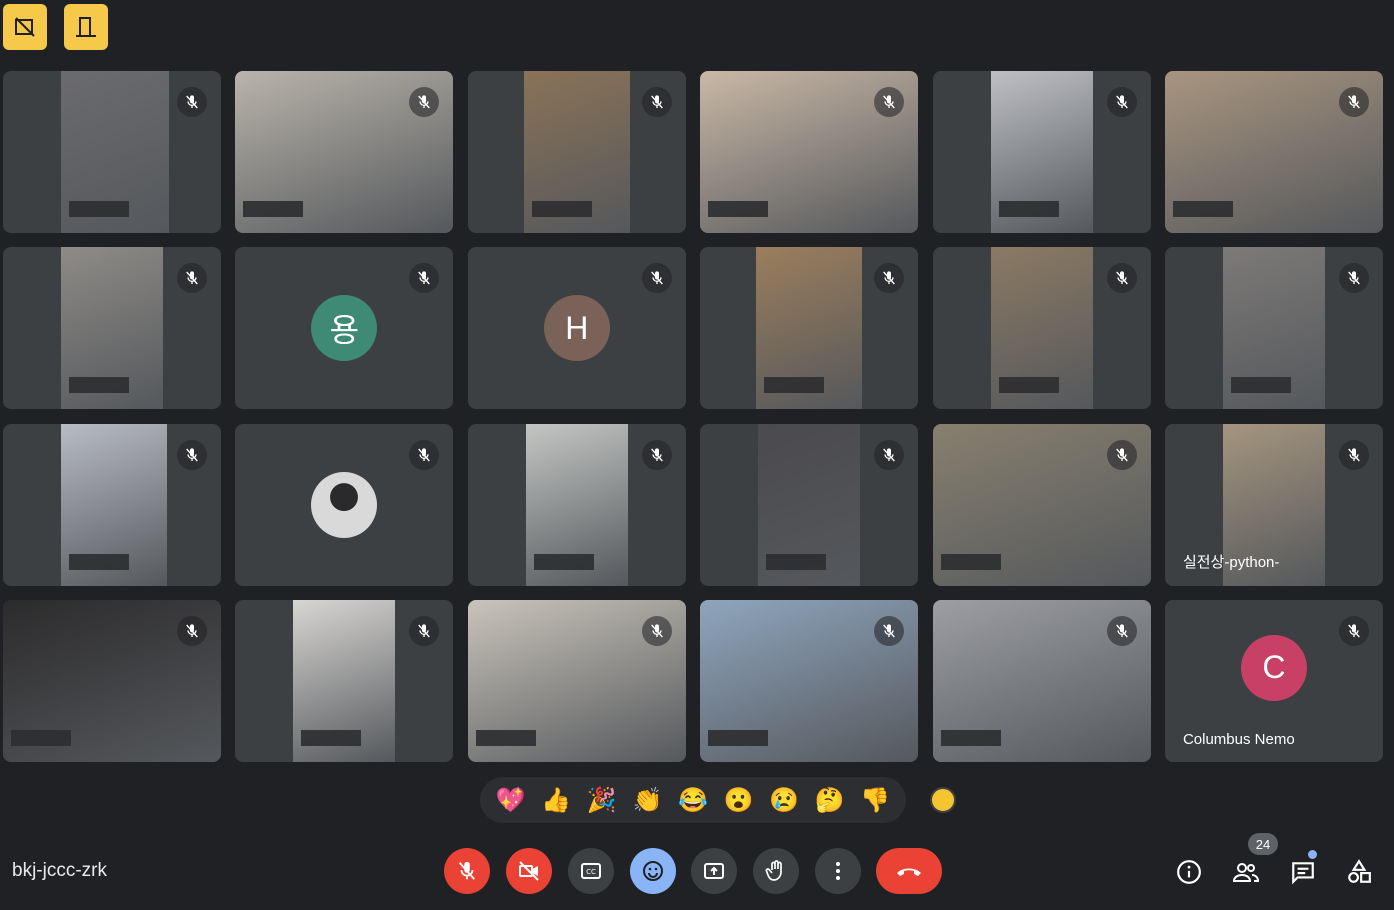 This screenshot has width=1394, height=910. Describe the element at coordinates (59, 870) in the screenshot. I see `meeting-code: bkj-jccc-zrk` at that location.